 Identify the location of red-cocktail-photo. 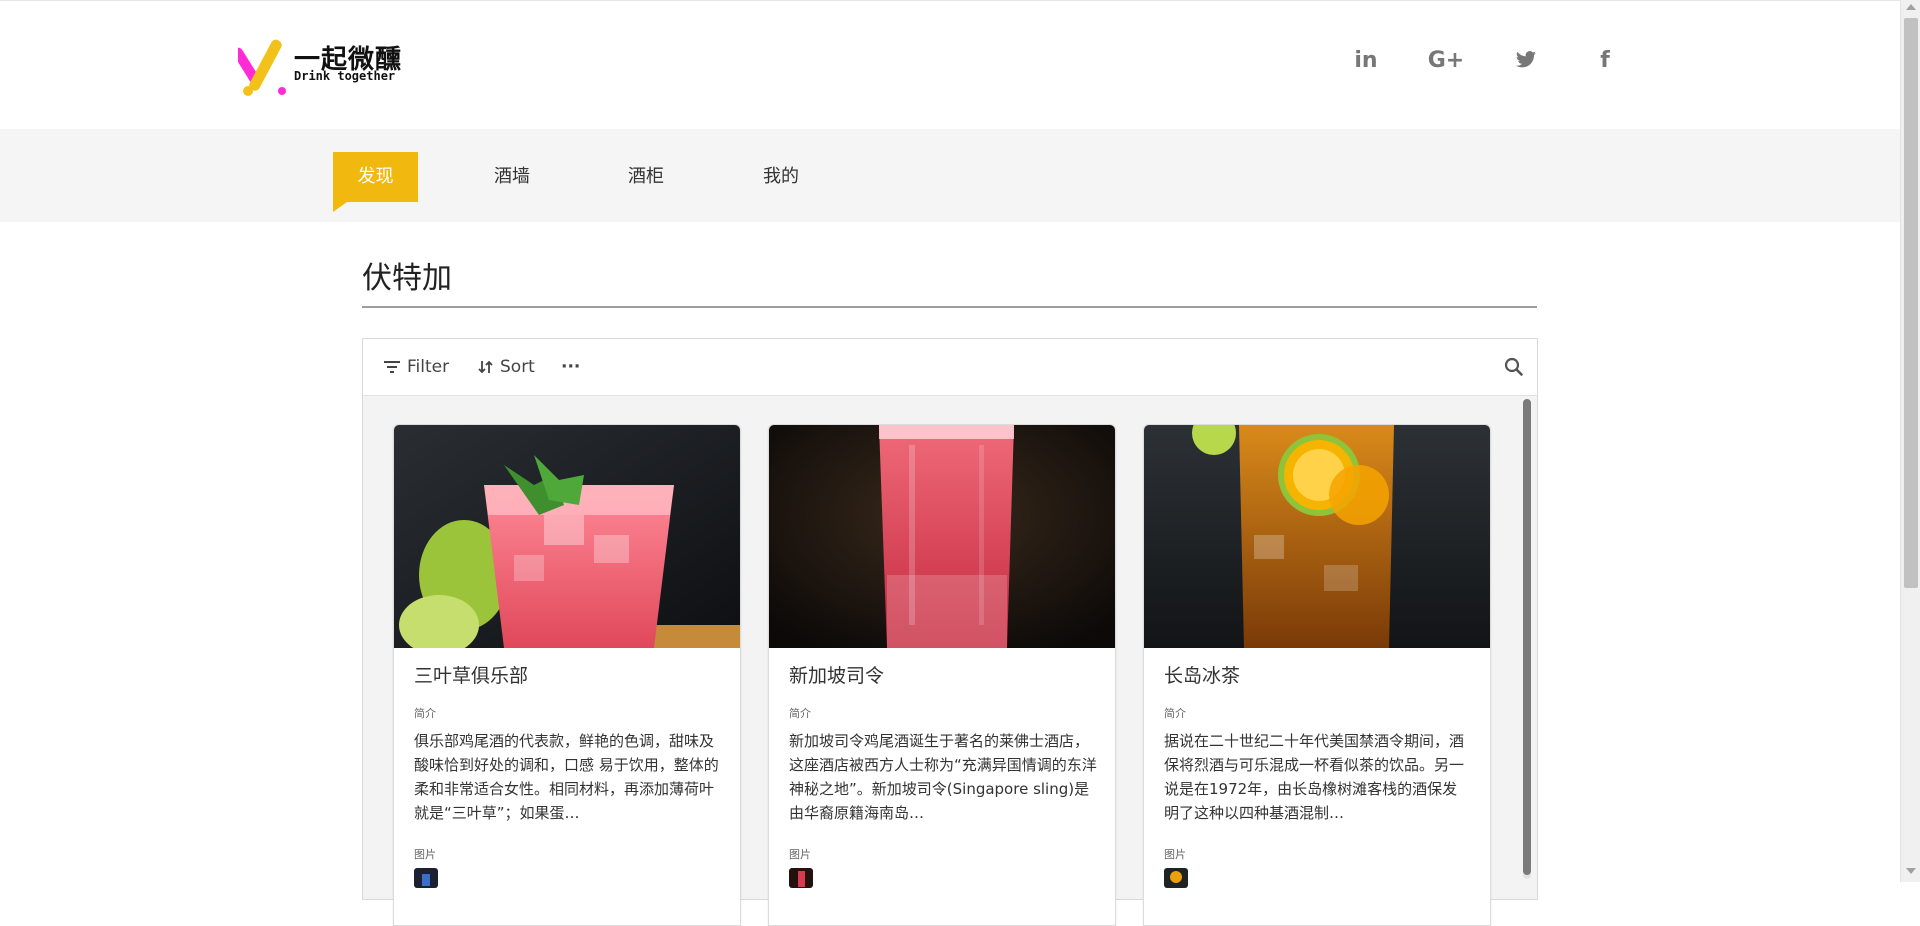
(567, 536).